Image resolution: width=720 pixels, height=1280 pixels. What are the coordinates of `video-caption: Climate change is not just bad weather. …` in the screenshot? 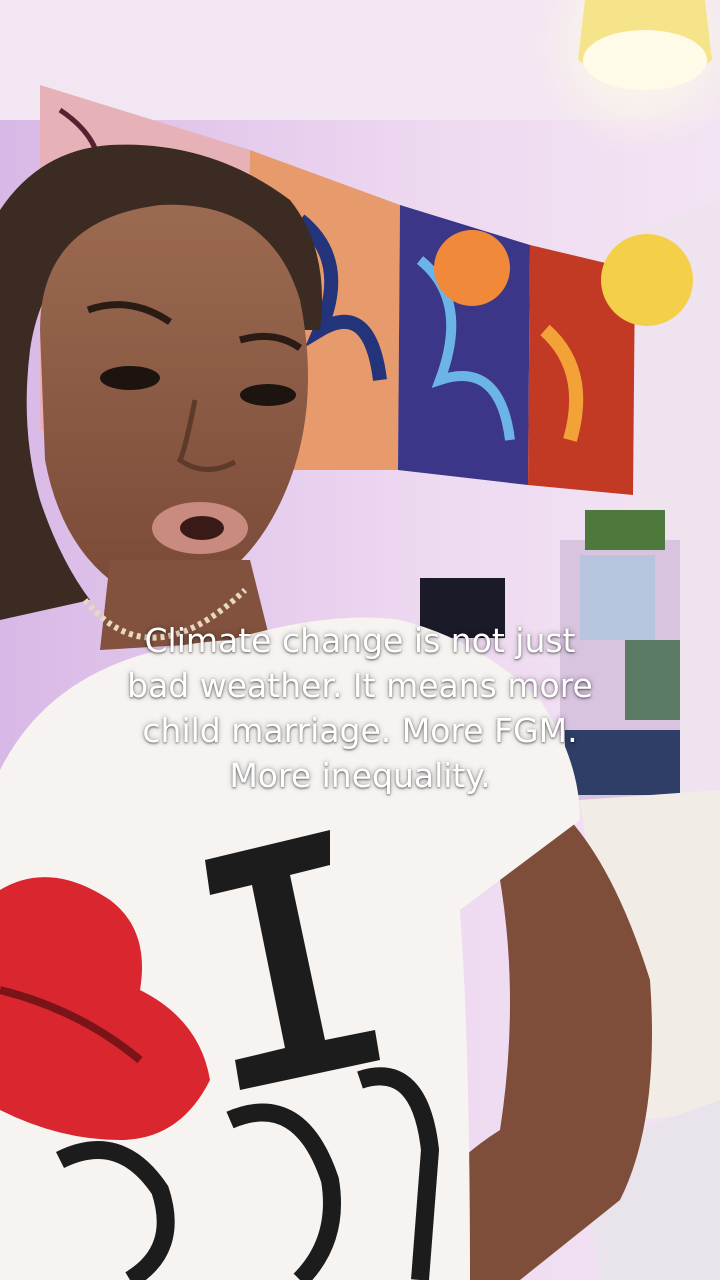 It's located at (360, 708).